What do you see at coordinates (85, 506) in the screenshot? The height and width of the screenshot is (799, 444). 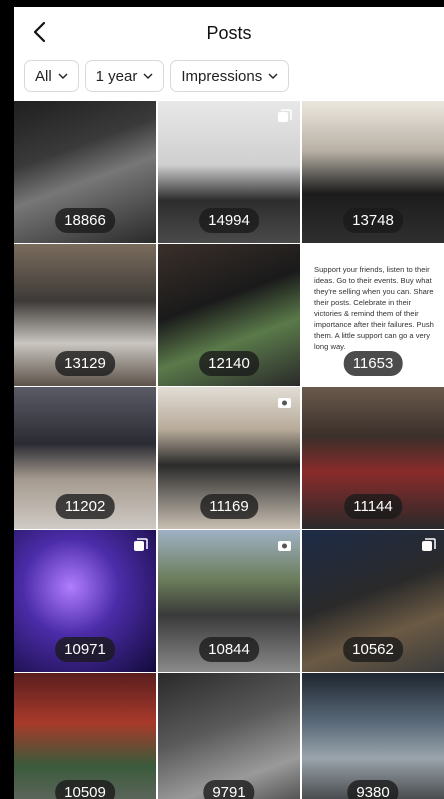 I see `impressions-count: 11202` at bounding box center [85, 506].